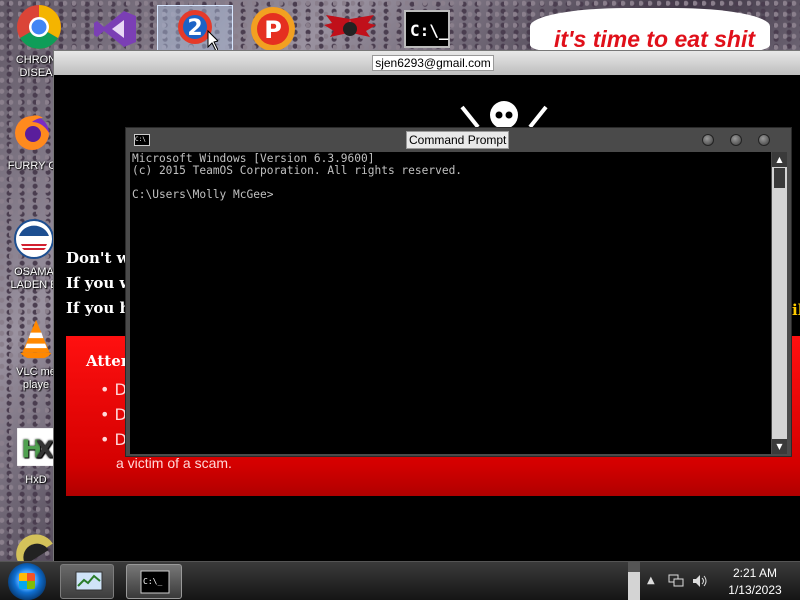  What do you see at coordinates (450, 195) in the screenshot?
I see `cmd-prompt-line: C:\Users\Molly McGee>` at bounding box center [450, 195].